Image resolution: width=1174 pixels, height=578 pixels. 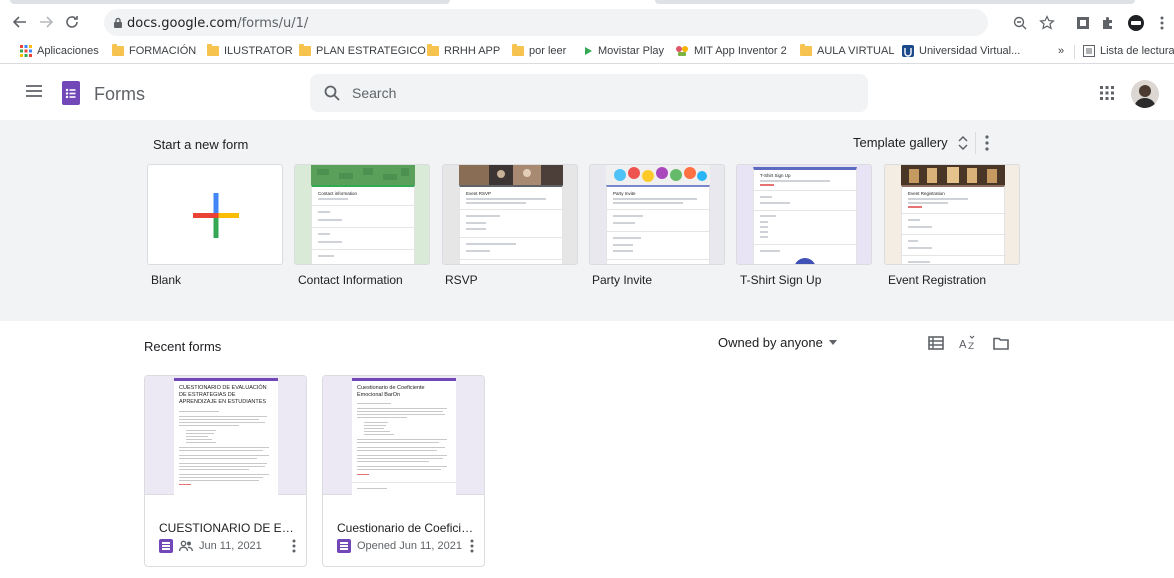 What do you see at coordinates (731, 51) in the screenshot?
I see `bookmark-mit-app-inventor: MIT App Inventor 2` at bounding box center [731, 51].